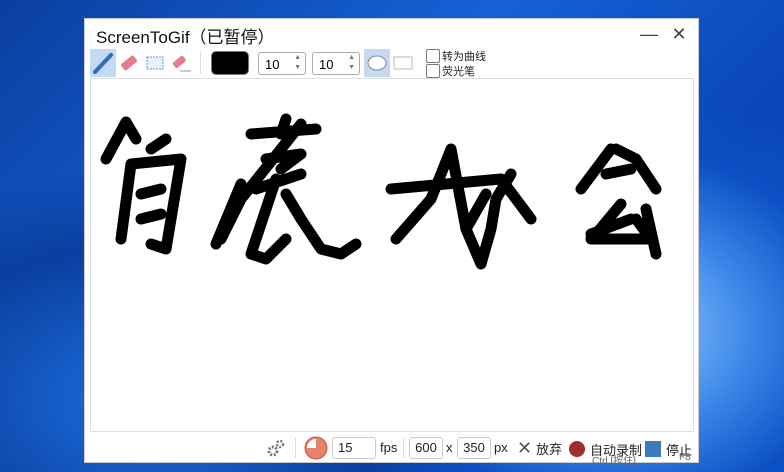 This screenshot has height=472, width=784. Describe the element at coordinates (272, 64) in the screenshot. I see `pen-width-value: 10` at that location.